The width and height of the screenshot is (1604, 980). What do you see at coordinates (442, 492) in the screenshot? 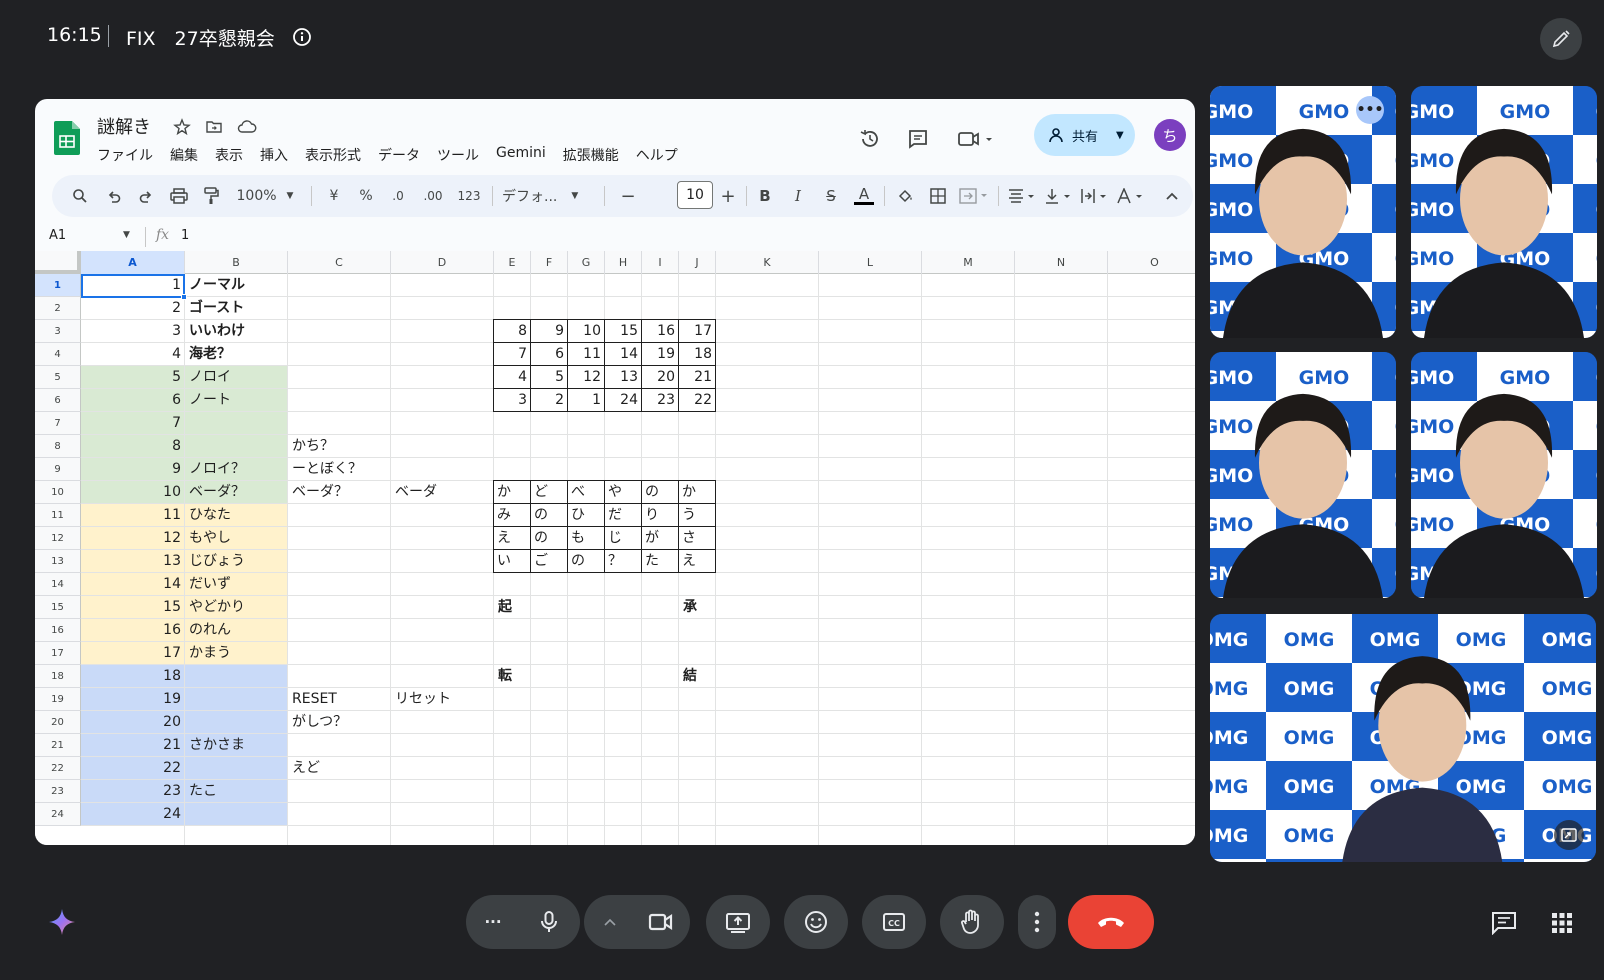
I see `cell-d10: ベーダ` at bounding box center [442, 492].